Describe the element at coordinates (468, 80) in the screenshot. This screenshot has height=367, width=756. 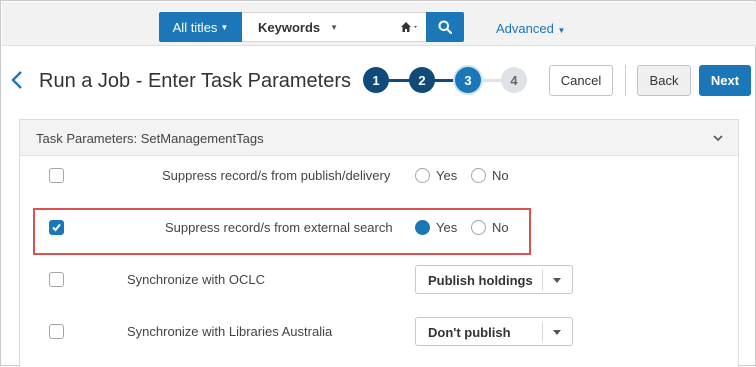
I see `step-3-current: 3` at that location.